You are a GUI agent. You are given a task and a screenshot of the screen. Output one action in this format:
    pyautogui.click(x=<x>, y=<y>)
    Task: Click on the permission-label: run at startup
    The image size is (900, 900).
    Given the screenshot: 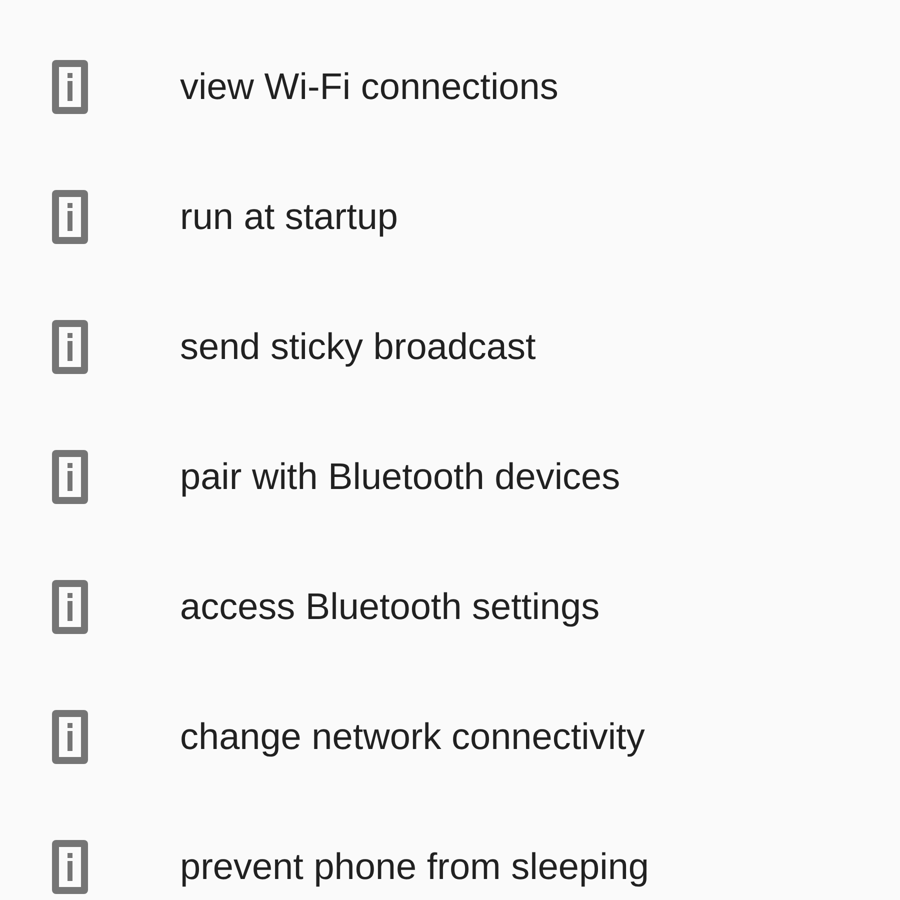 What is the action you would take?
    pyautogui.click(x=289, y=217)
    